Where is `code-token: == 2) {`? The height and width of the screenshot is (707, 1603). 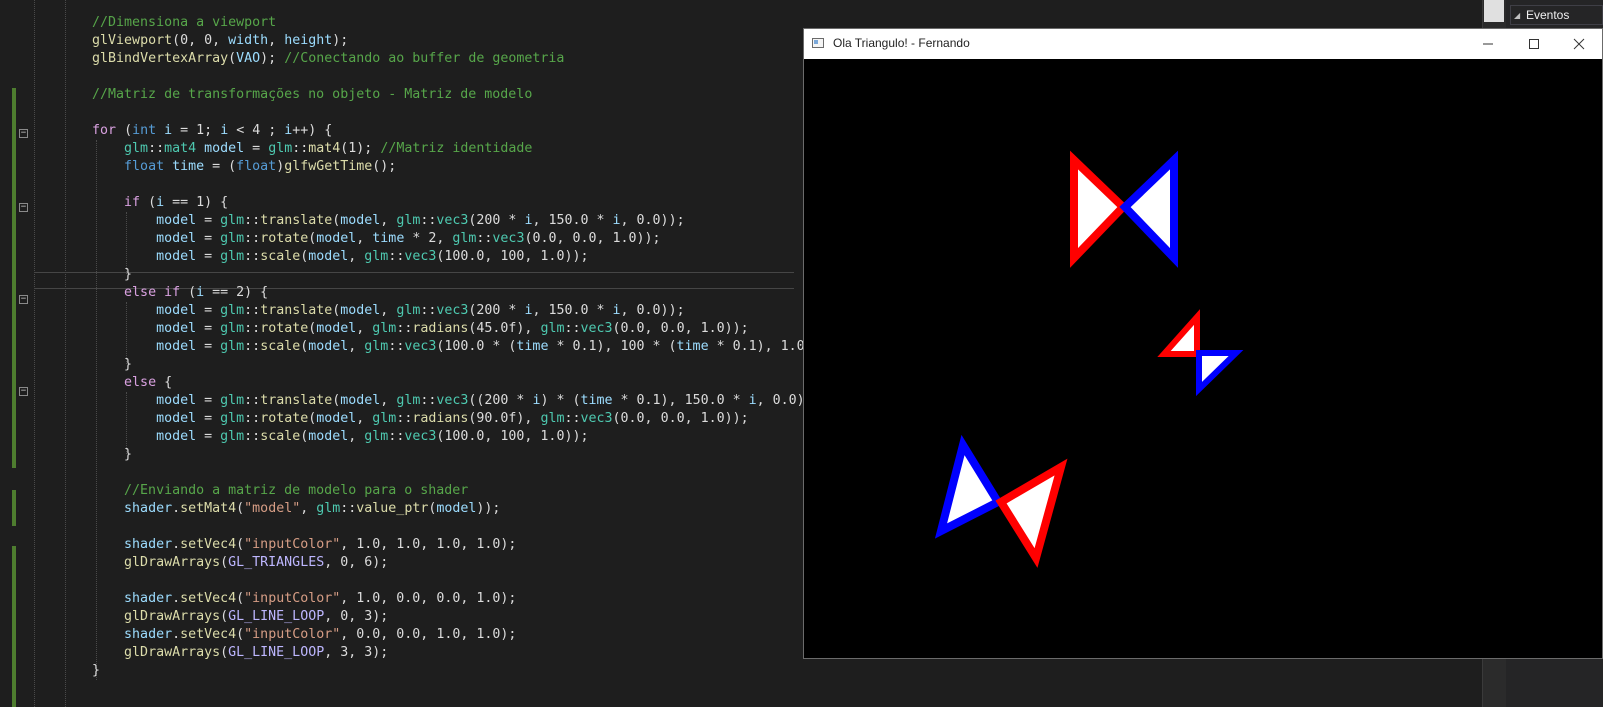
code-token: == 2) { is located at coordinates (236, 292).